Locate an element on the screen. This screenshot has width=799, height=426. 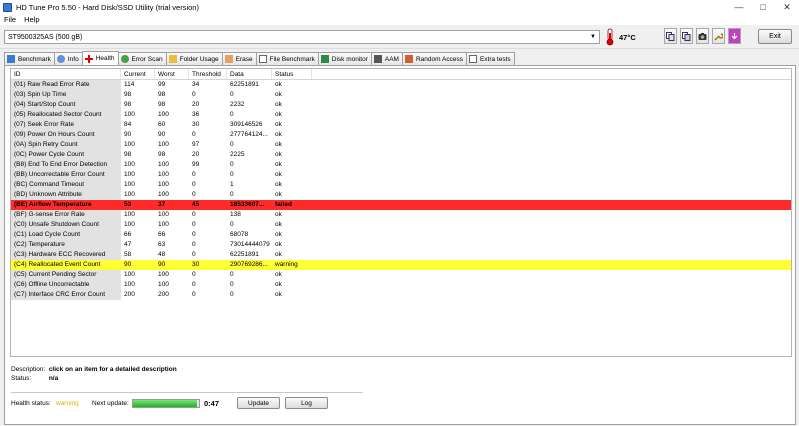
copy-icon is located at coordinates (670, 36).